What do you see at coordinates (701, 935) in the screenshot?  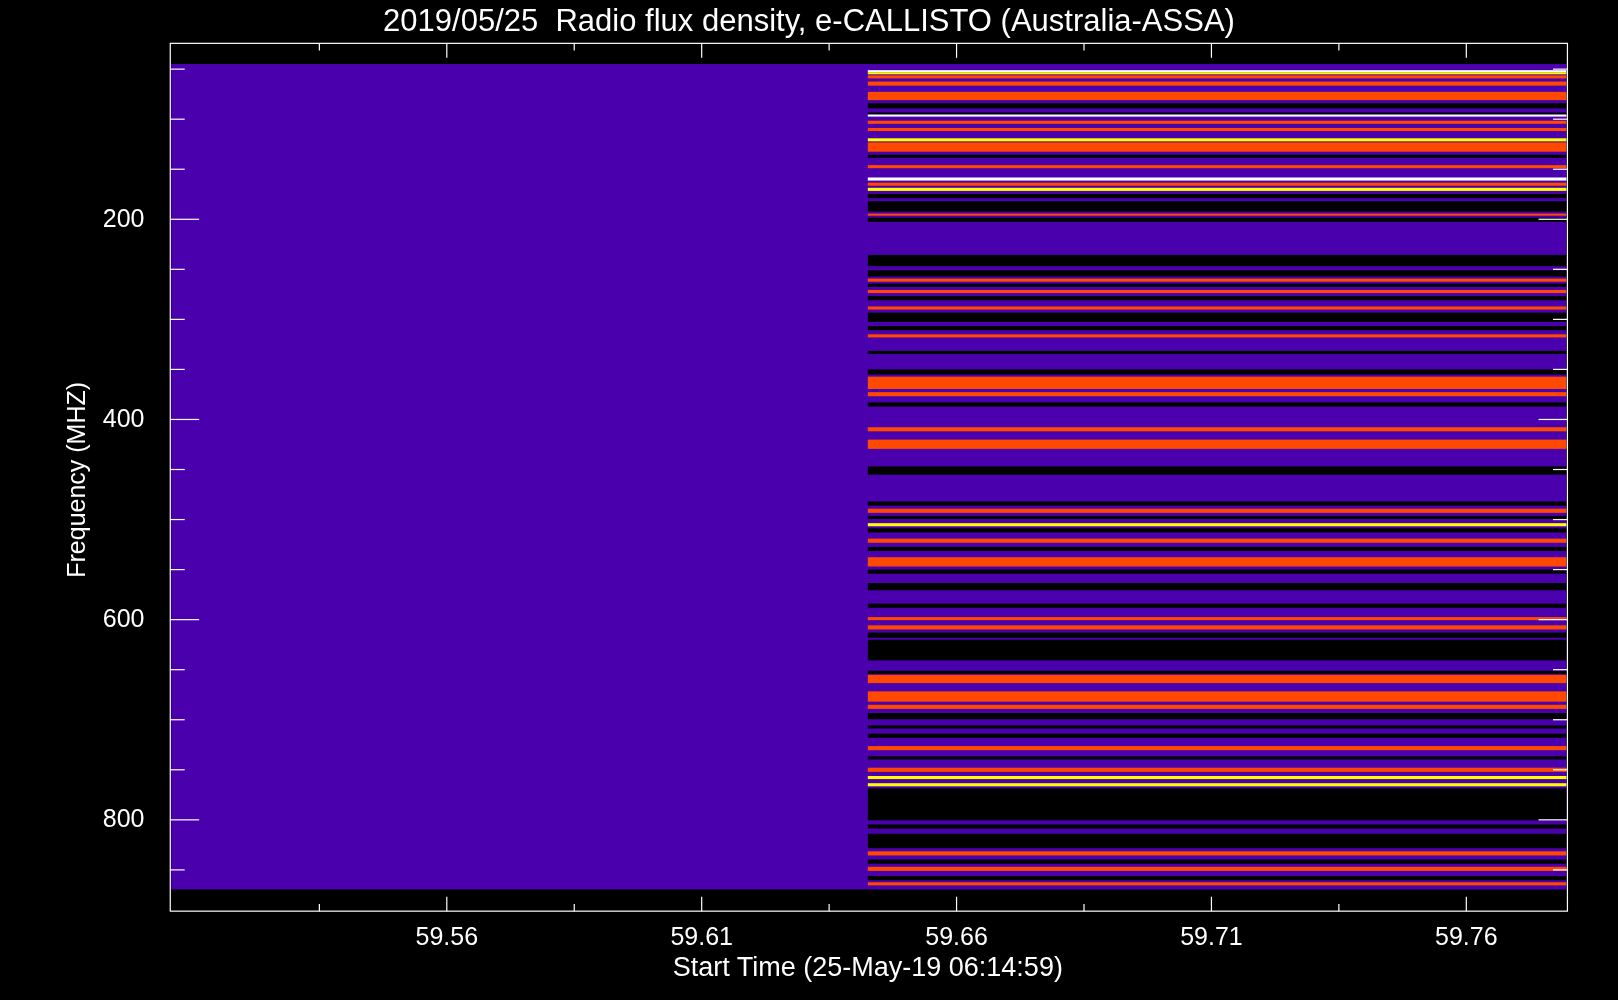 I see `tick-label: 59.61` at bounding box center [701, 935].